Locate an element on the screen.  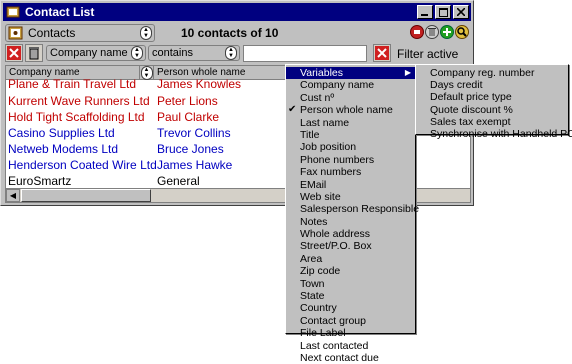
menu-item-label: Title is located at coordinates (310, 134).